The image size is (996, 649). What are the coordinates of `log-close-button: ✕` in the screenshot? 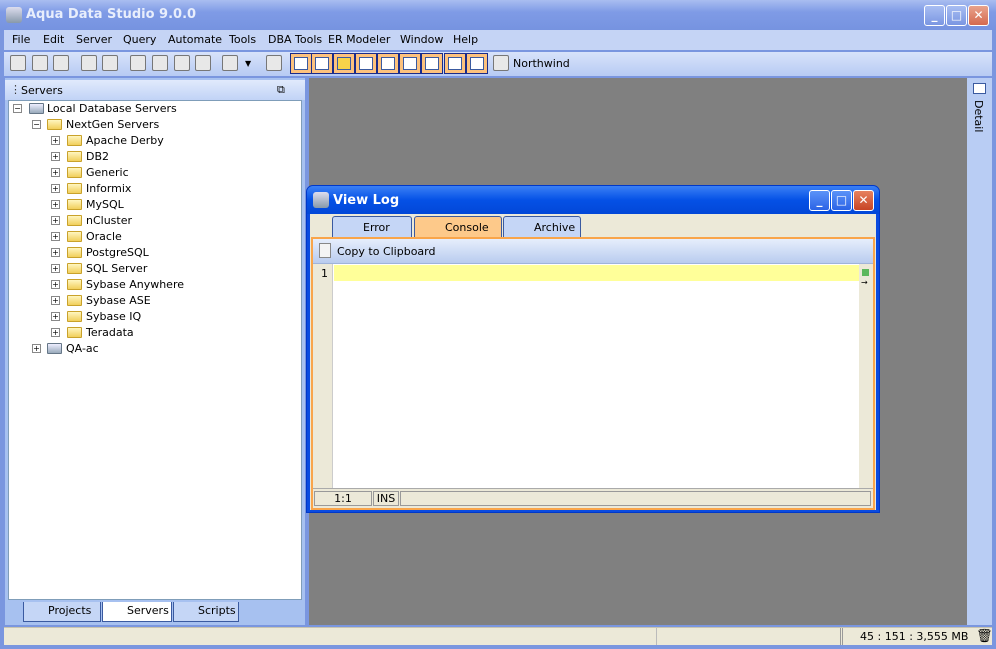 It's located at (863, 200).